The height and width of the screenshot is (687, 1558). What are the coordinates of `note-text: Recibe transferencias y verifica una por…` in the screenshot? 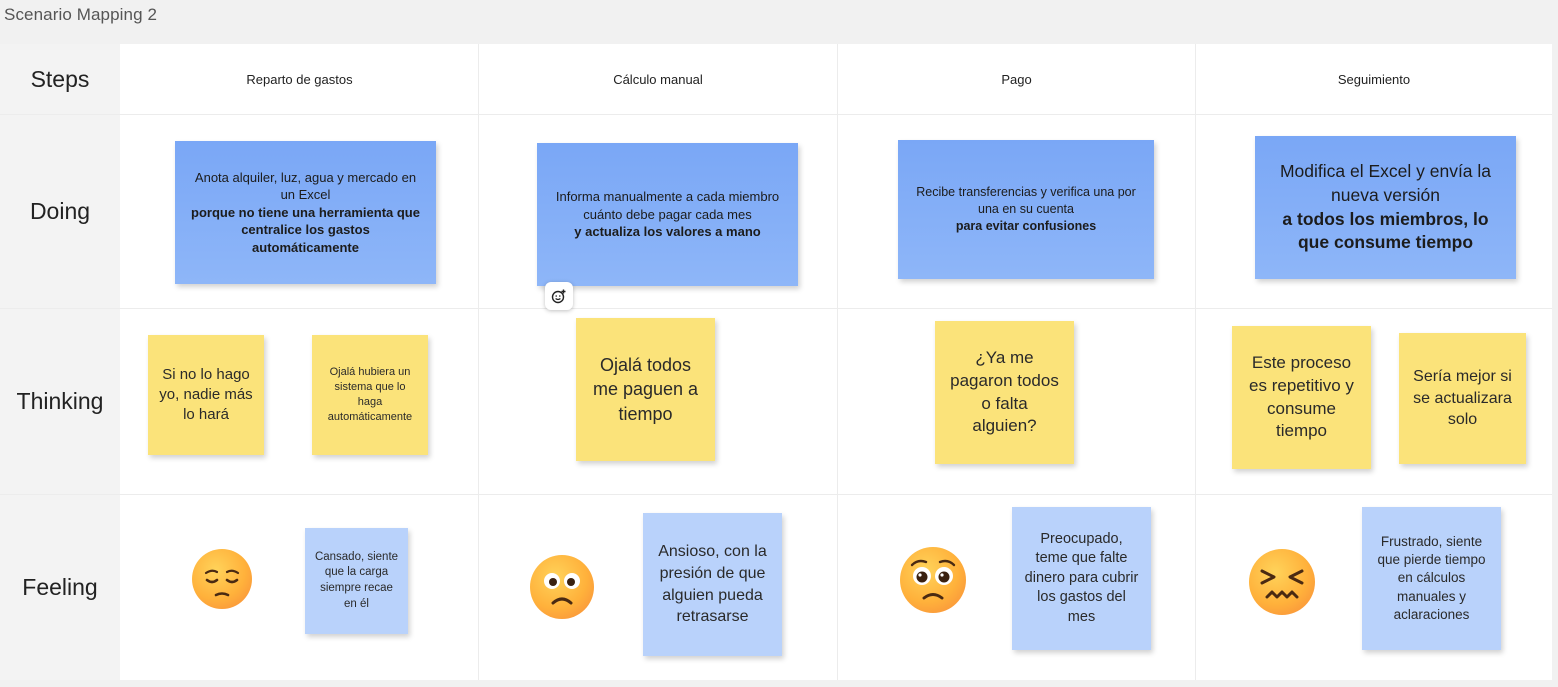 It's located at (1026, 201).